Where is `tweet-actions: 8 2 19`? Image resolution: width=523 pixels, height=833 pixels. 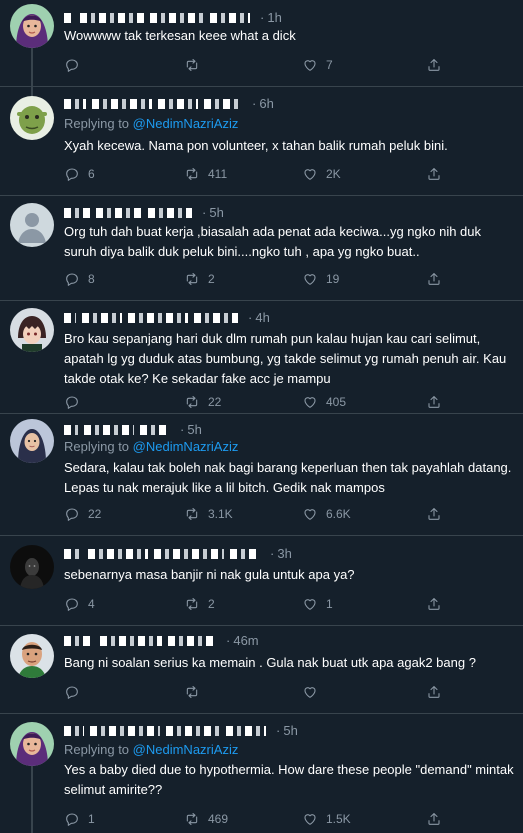
tweet-actions: 8 2 19 is located at coordinates (266, 279).